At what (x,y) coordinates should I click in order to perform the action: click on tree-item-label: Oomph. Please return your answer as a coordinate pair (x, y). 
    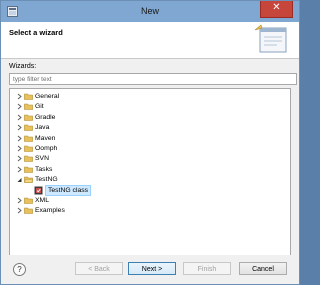
    Looking at the image, I should click on (46, 148).